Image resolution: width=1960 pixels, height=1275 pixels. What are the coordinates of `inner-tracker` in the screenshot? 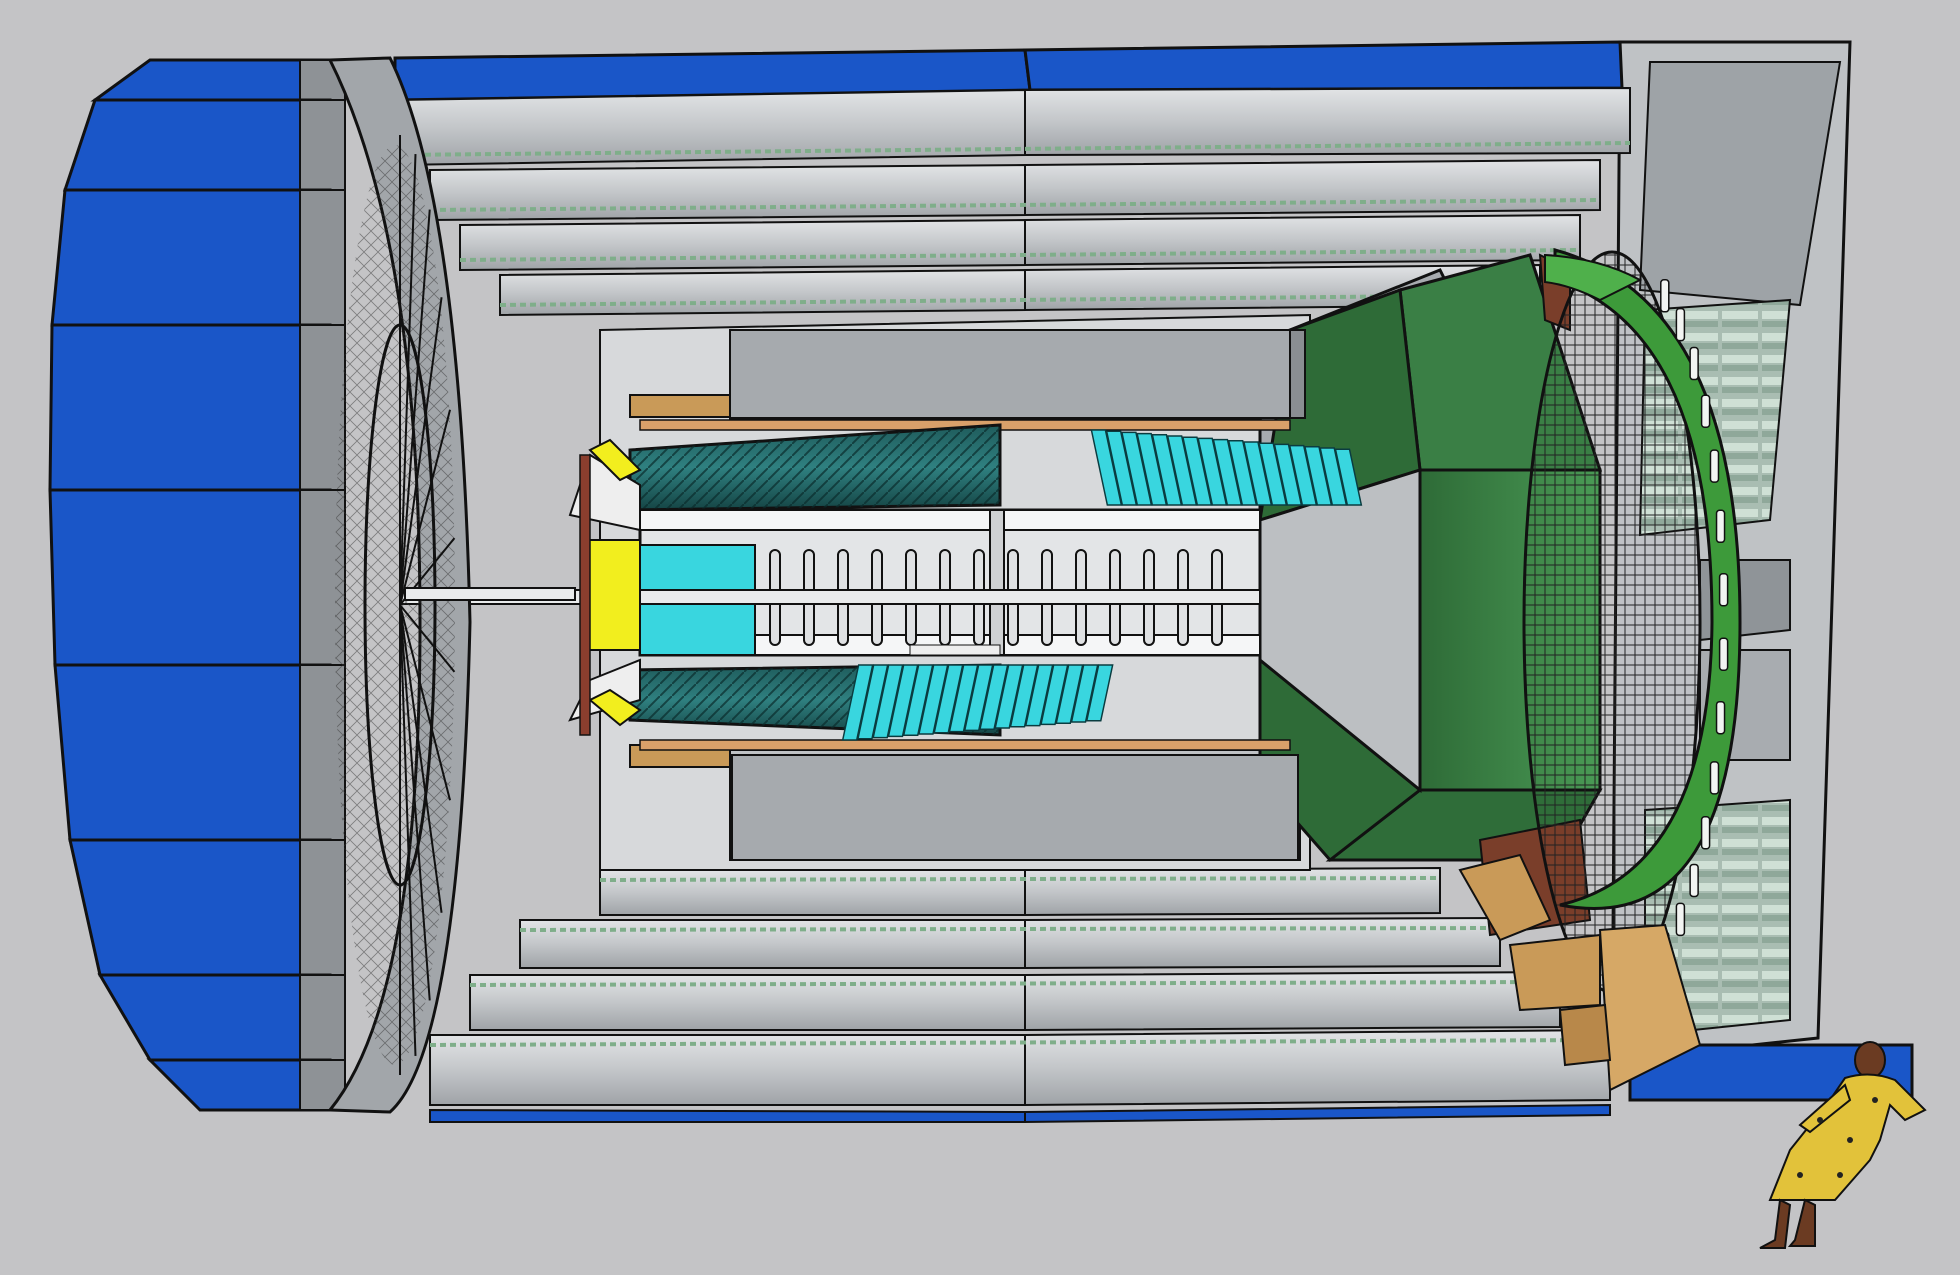 It's located at (950, 582).